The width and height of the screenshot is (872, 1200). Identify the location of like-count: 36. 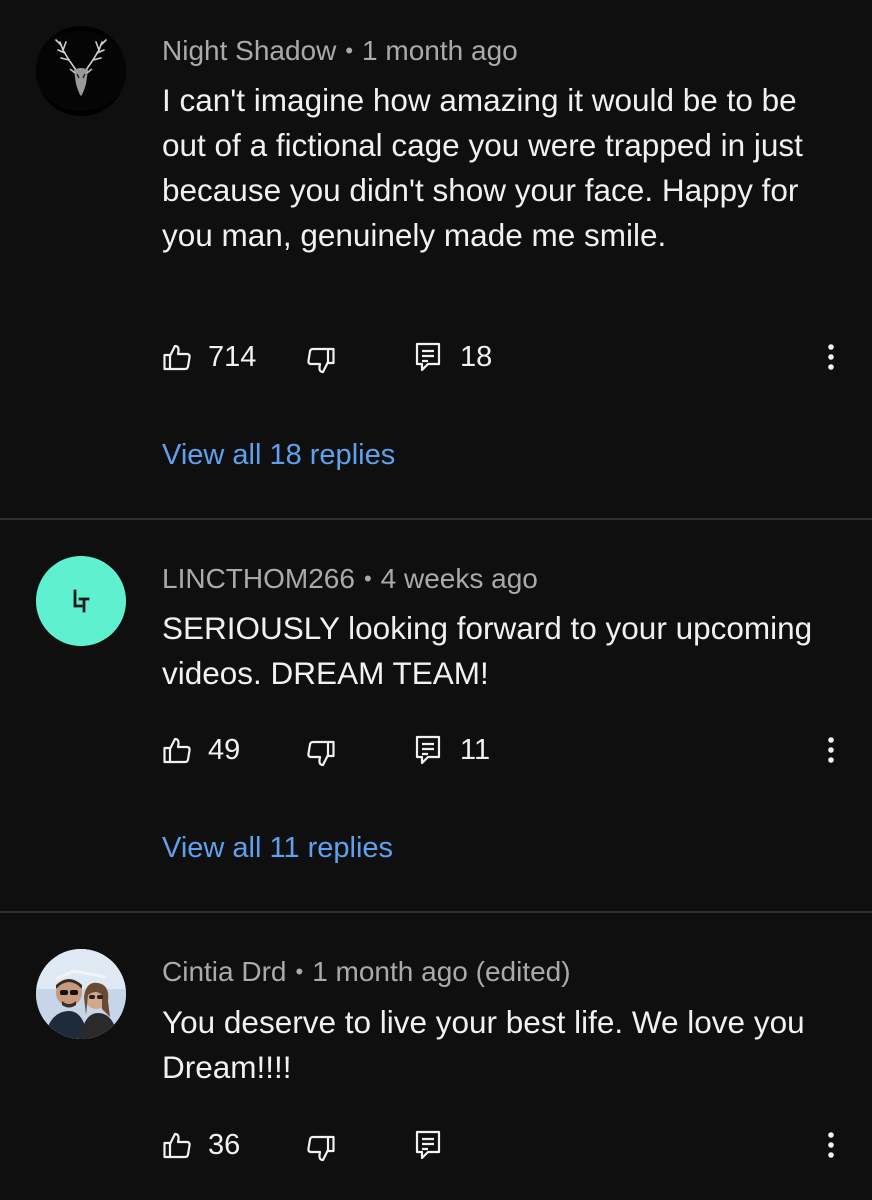
(224, 1144).